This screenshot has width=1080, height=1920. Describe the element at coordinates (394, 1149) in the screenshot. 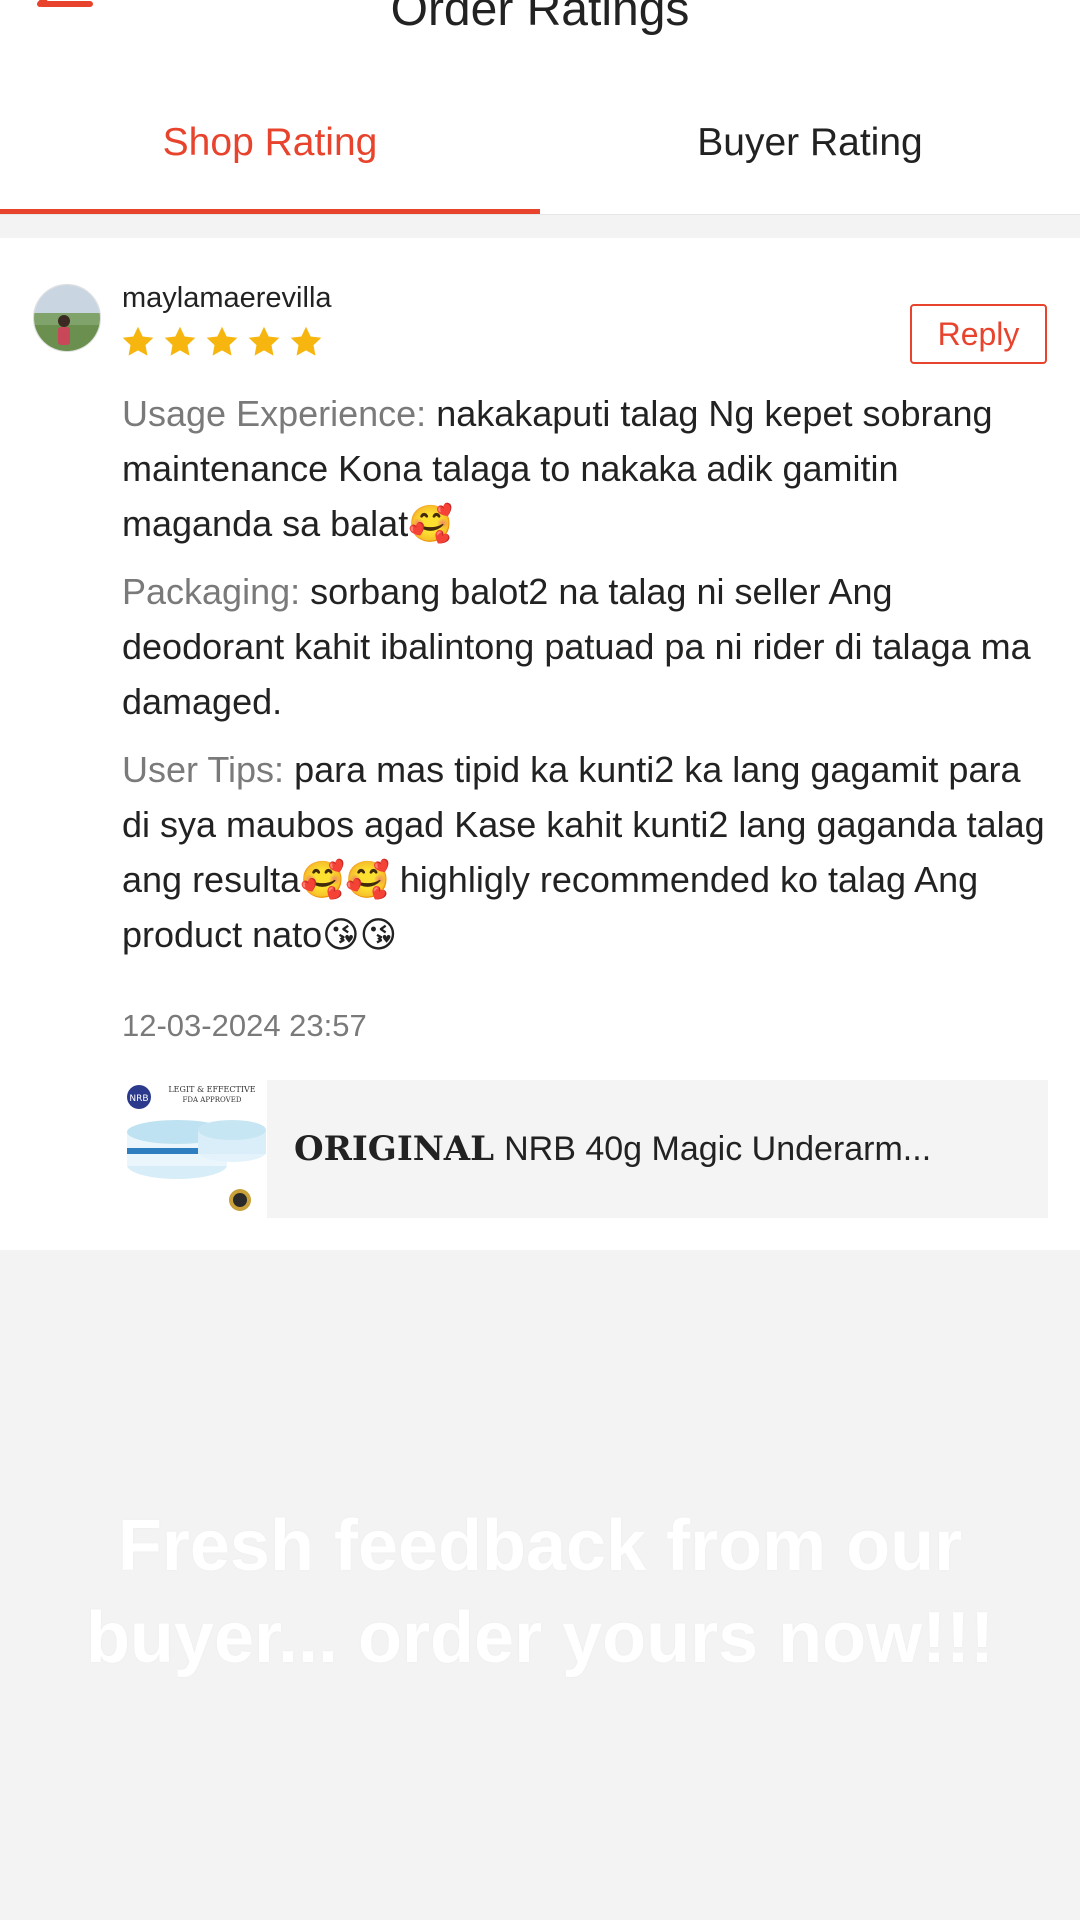

I see `product-name-bold: ORIGINAL` at that location.